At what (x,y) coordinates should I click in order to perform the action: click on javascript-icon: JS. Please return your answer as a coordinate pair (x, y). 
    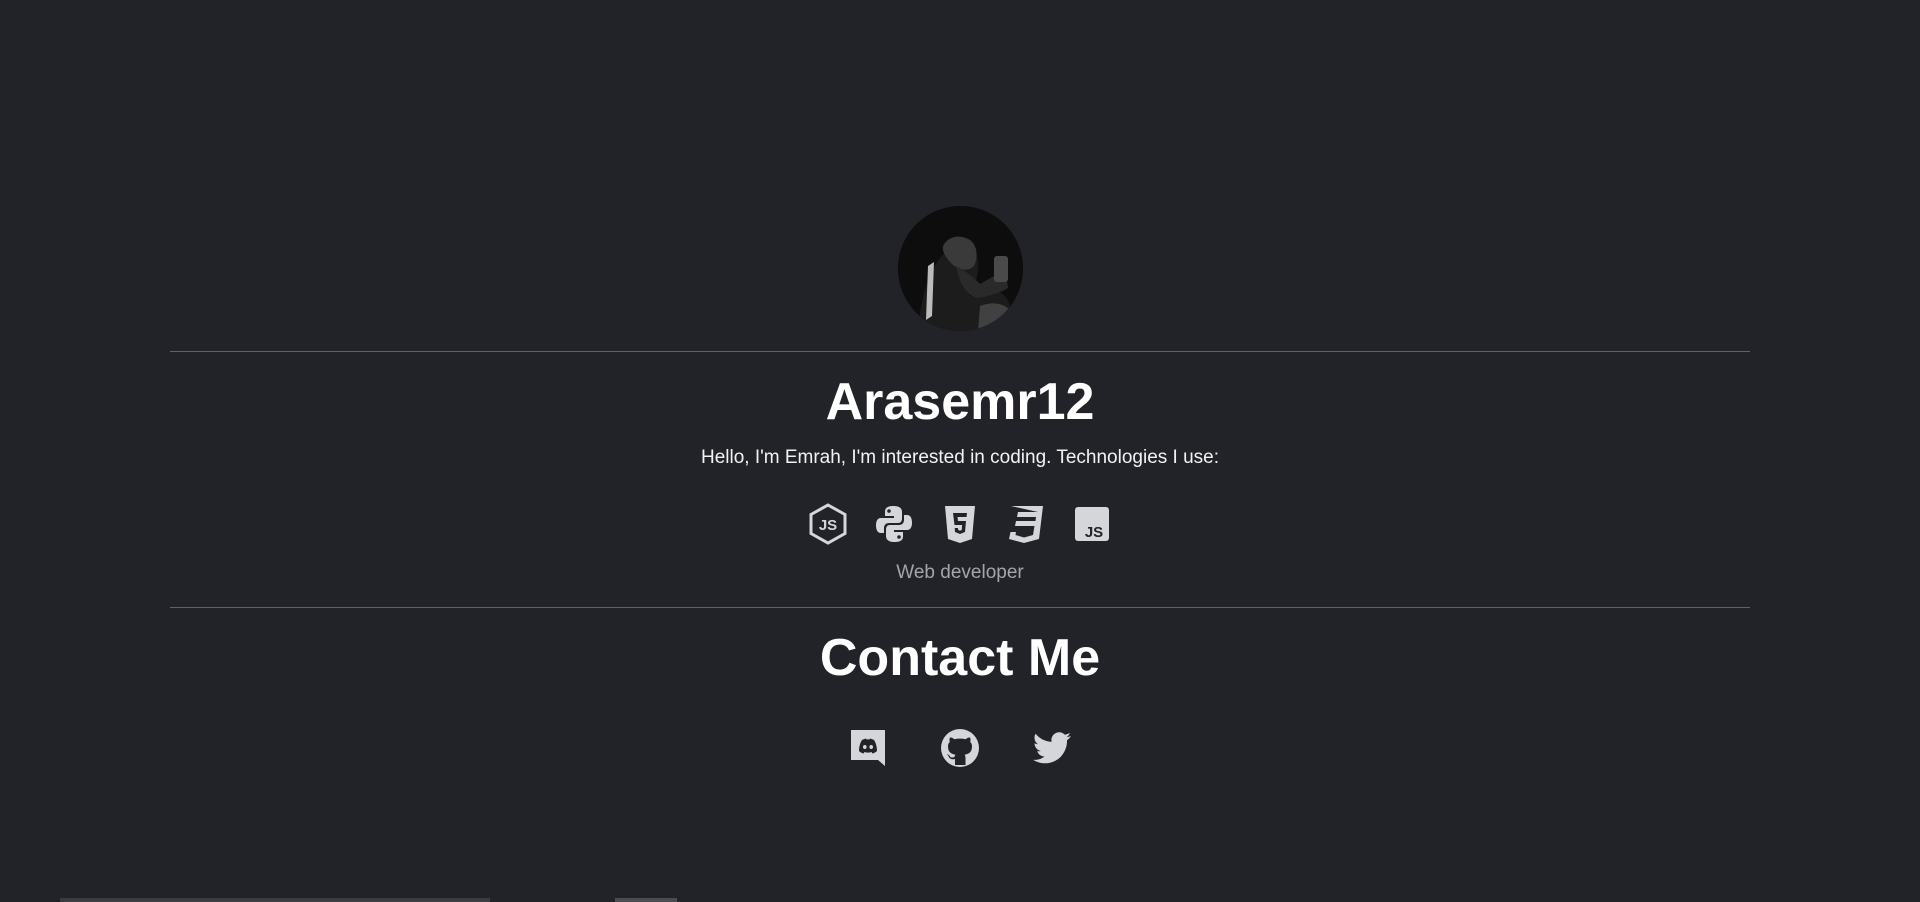
    Looking at the image, I should click on (1092, 524).